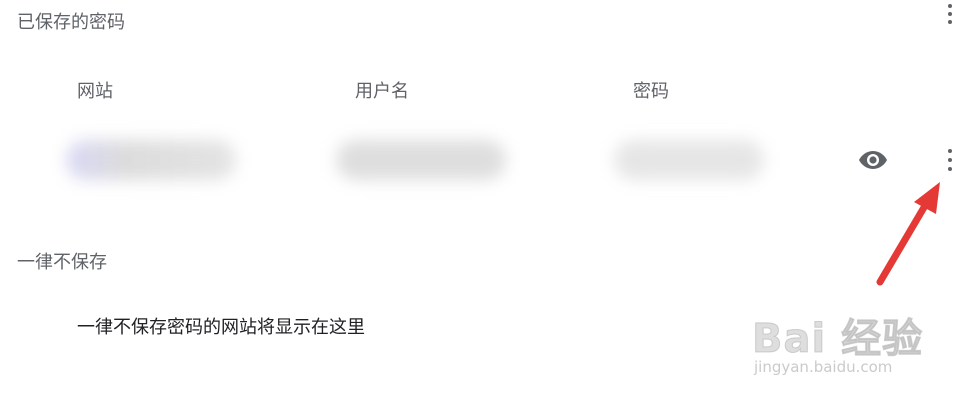 This screenshot has height=401, width=980. I want to click on column-header-website: 网站, so click(95, 91).